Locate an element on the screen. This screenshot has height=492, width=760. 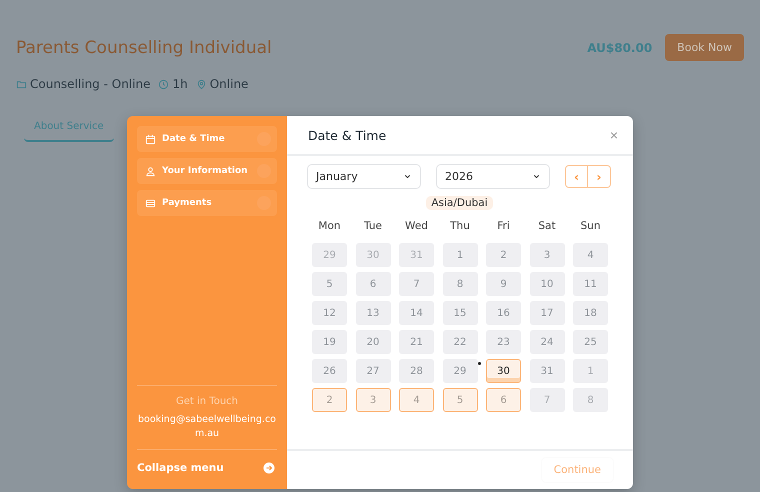
weekday-label: Thu is located at coordinates (460, 227).